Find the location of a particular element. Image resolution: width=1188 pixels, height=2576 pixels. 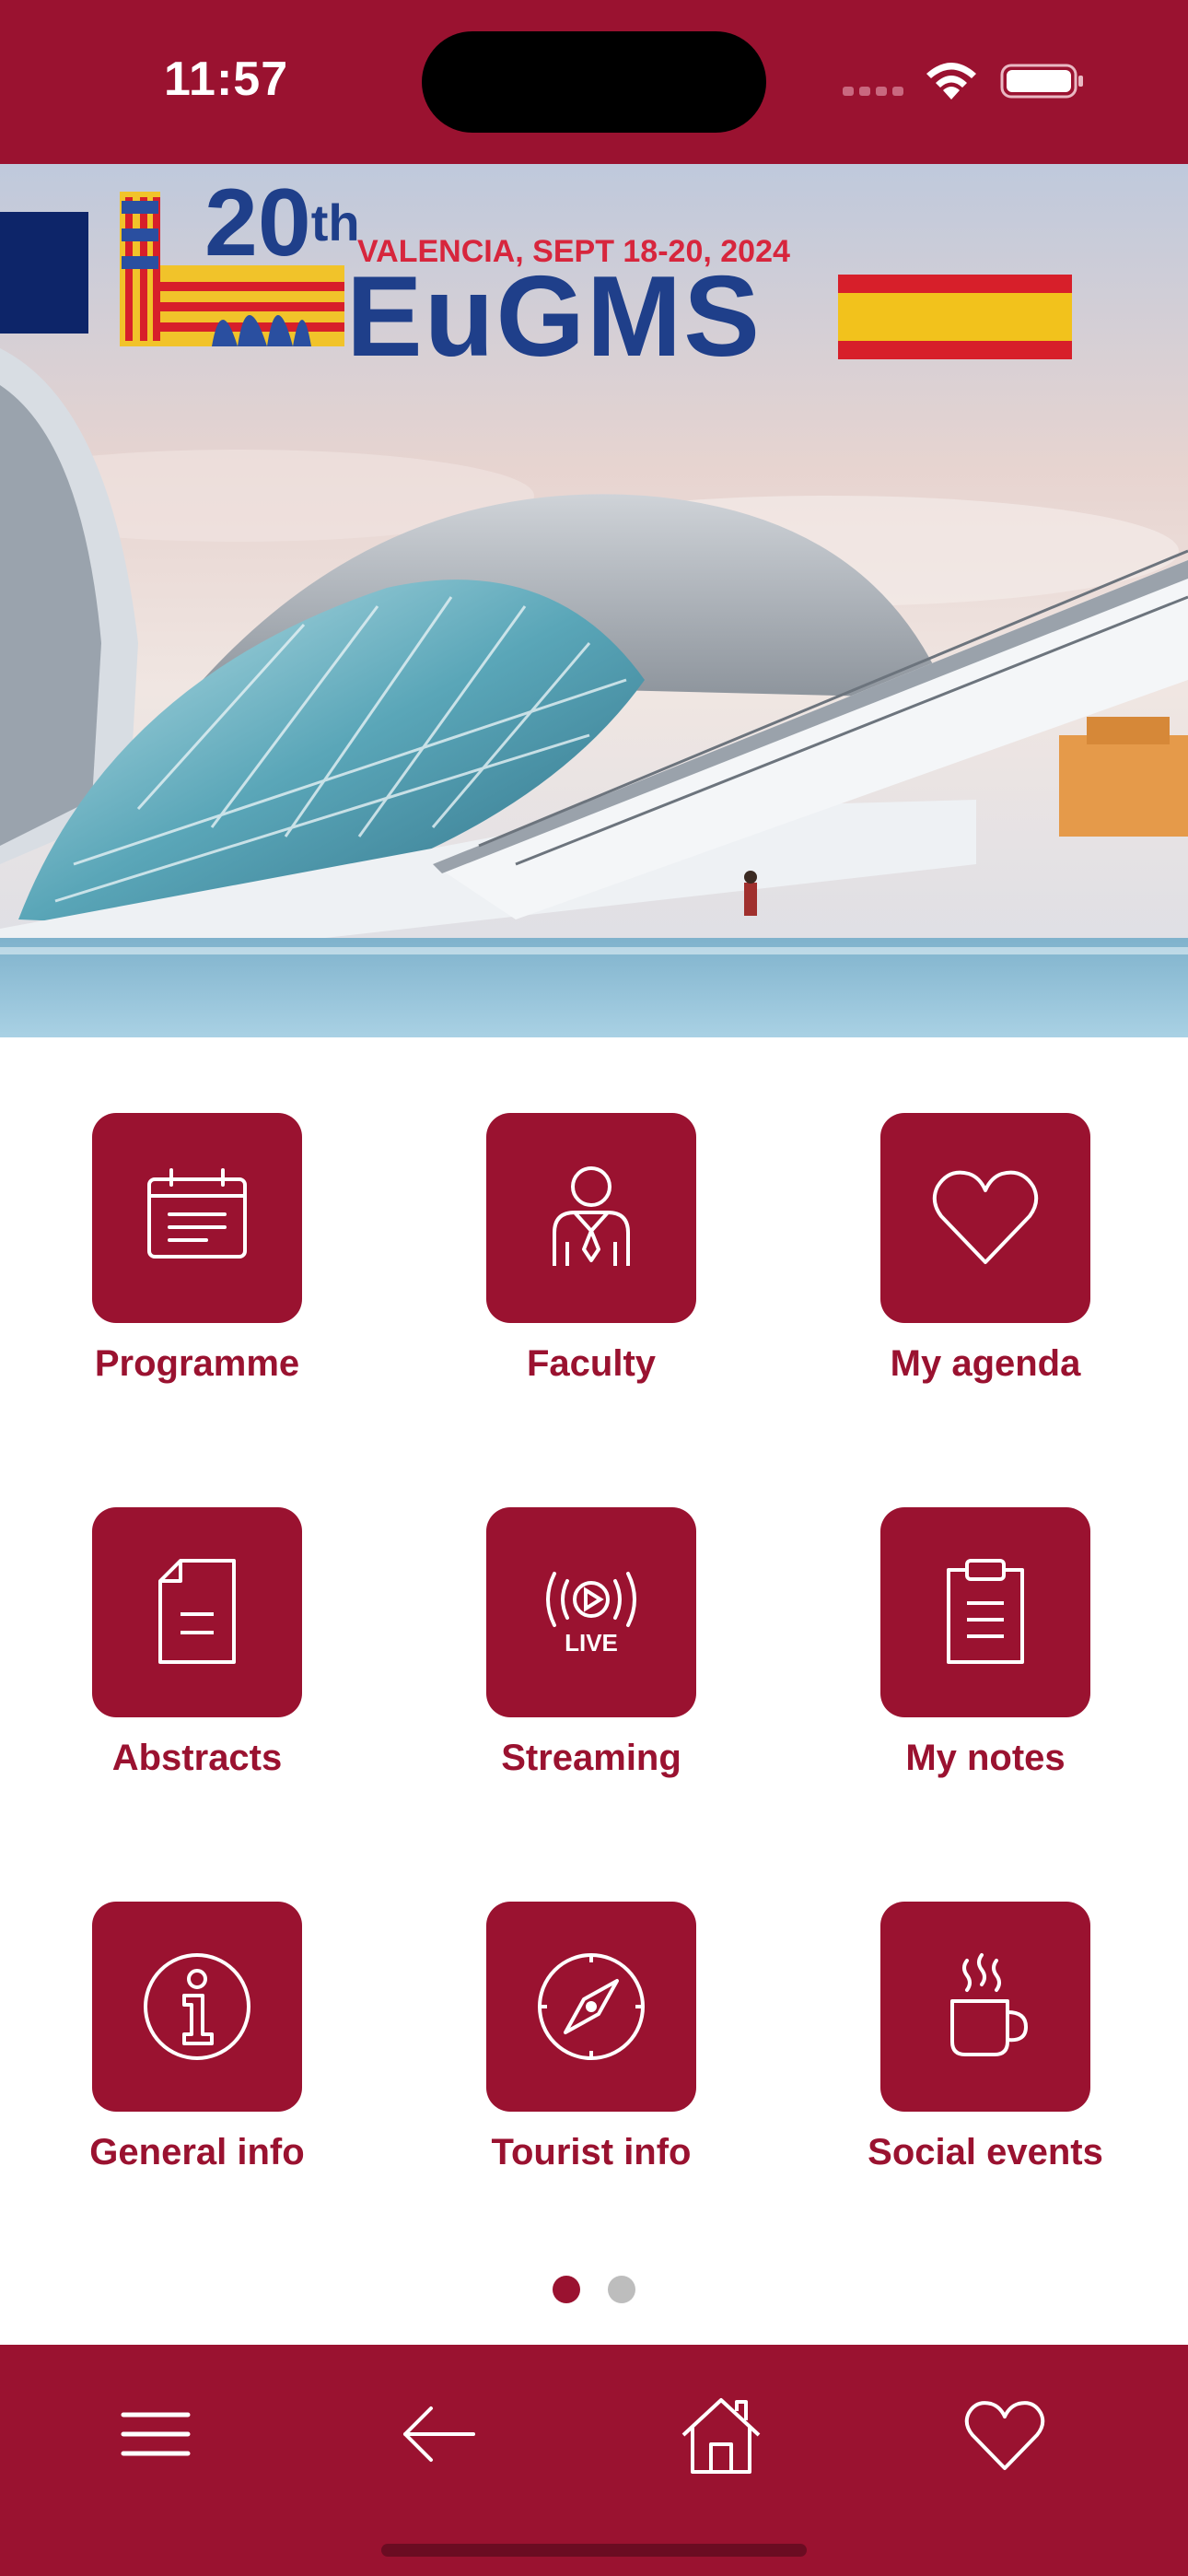

live-text: LIVE is located at coordinates (591, 1643).